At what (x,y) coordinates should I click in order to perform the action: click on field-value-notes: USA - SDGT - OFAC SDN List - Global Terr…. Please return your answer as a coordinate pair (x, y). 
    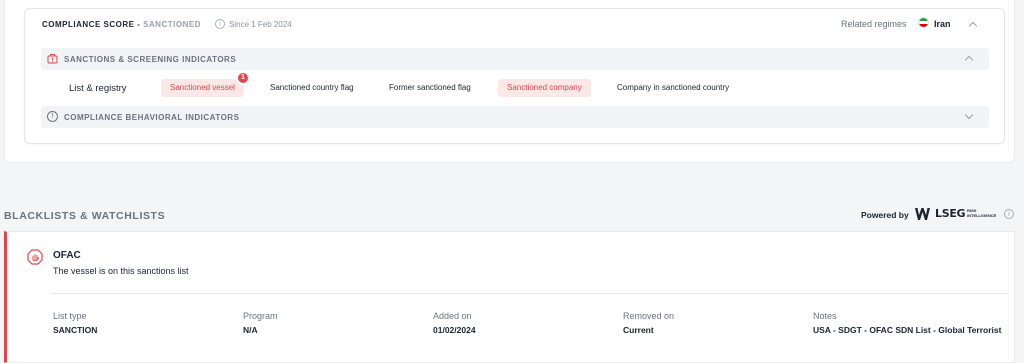
    Looking at the image, I should click on (907, 330).